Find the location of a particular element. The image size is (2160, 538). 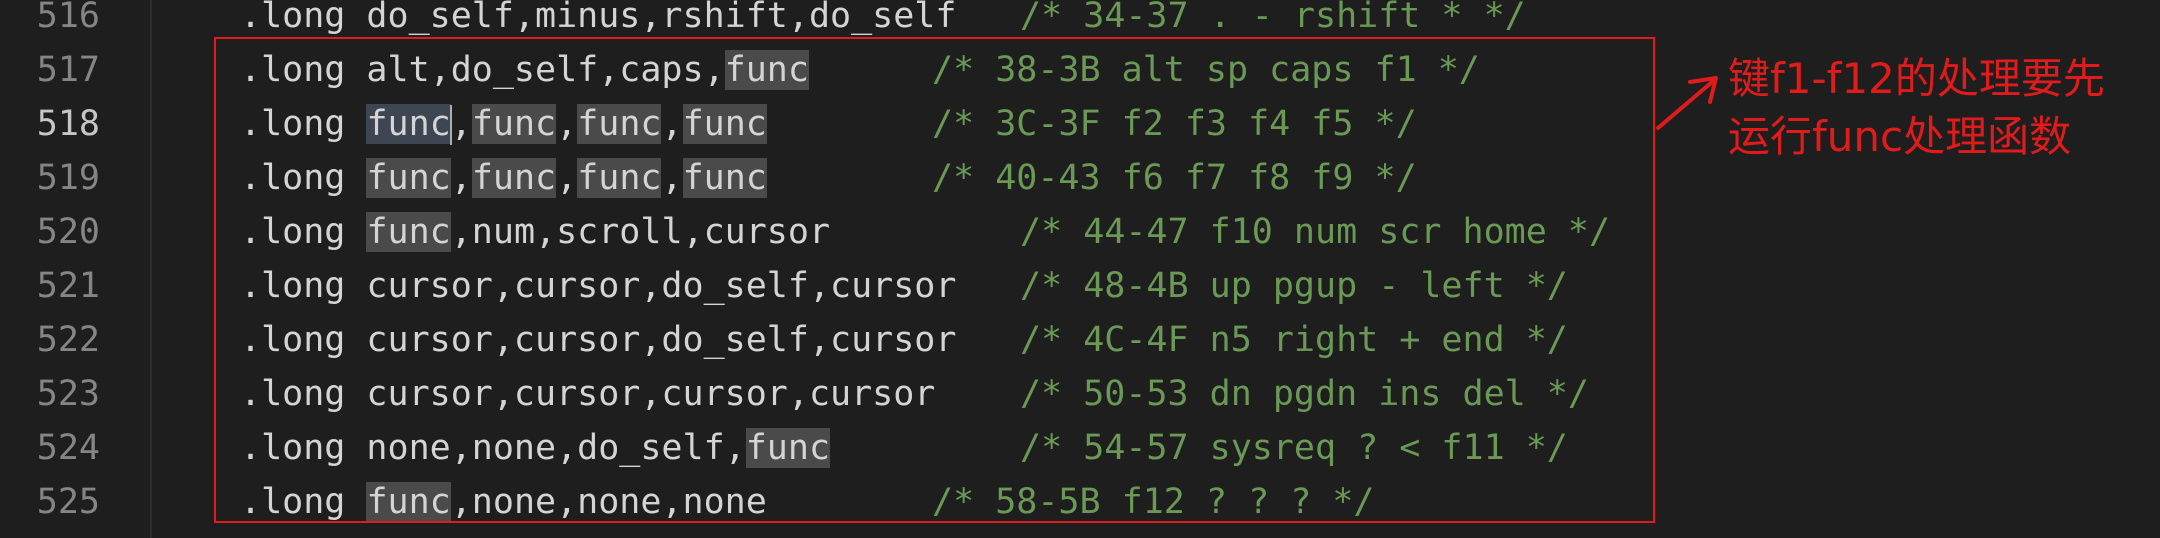

line-number: 518 is located at coordinates (68, 124).